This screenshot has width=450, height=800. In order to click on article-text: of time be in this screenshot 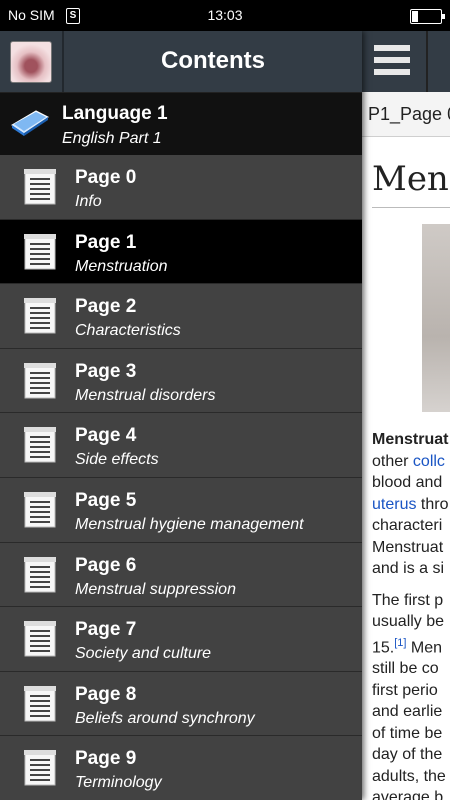, I will do `click(407, 733)`.